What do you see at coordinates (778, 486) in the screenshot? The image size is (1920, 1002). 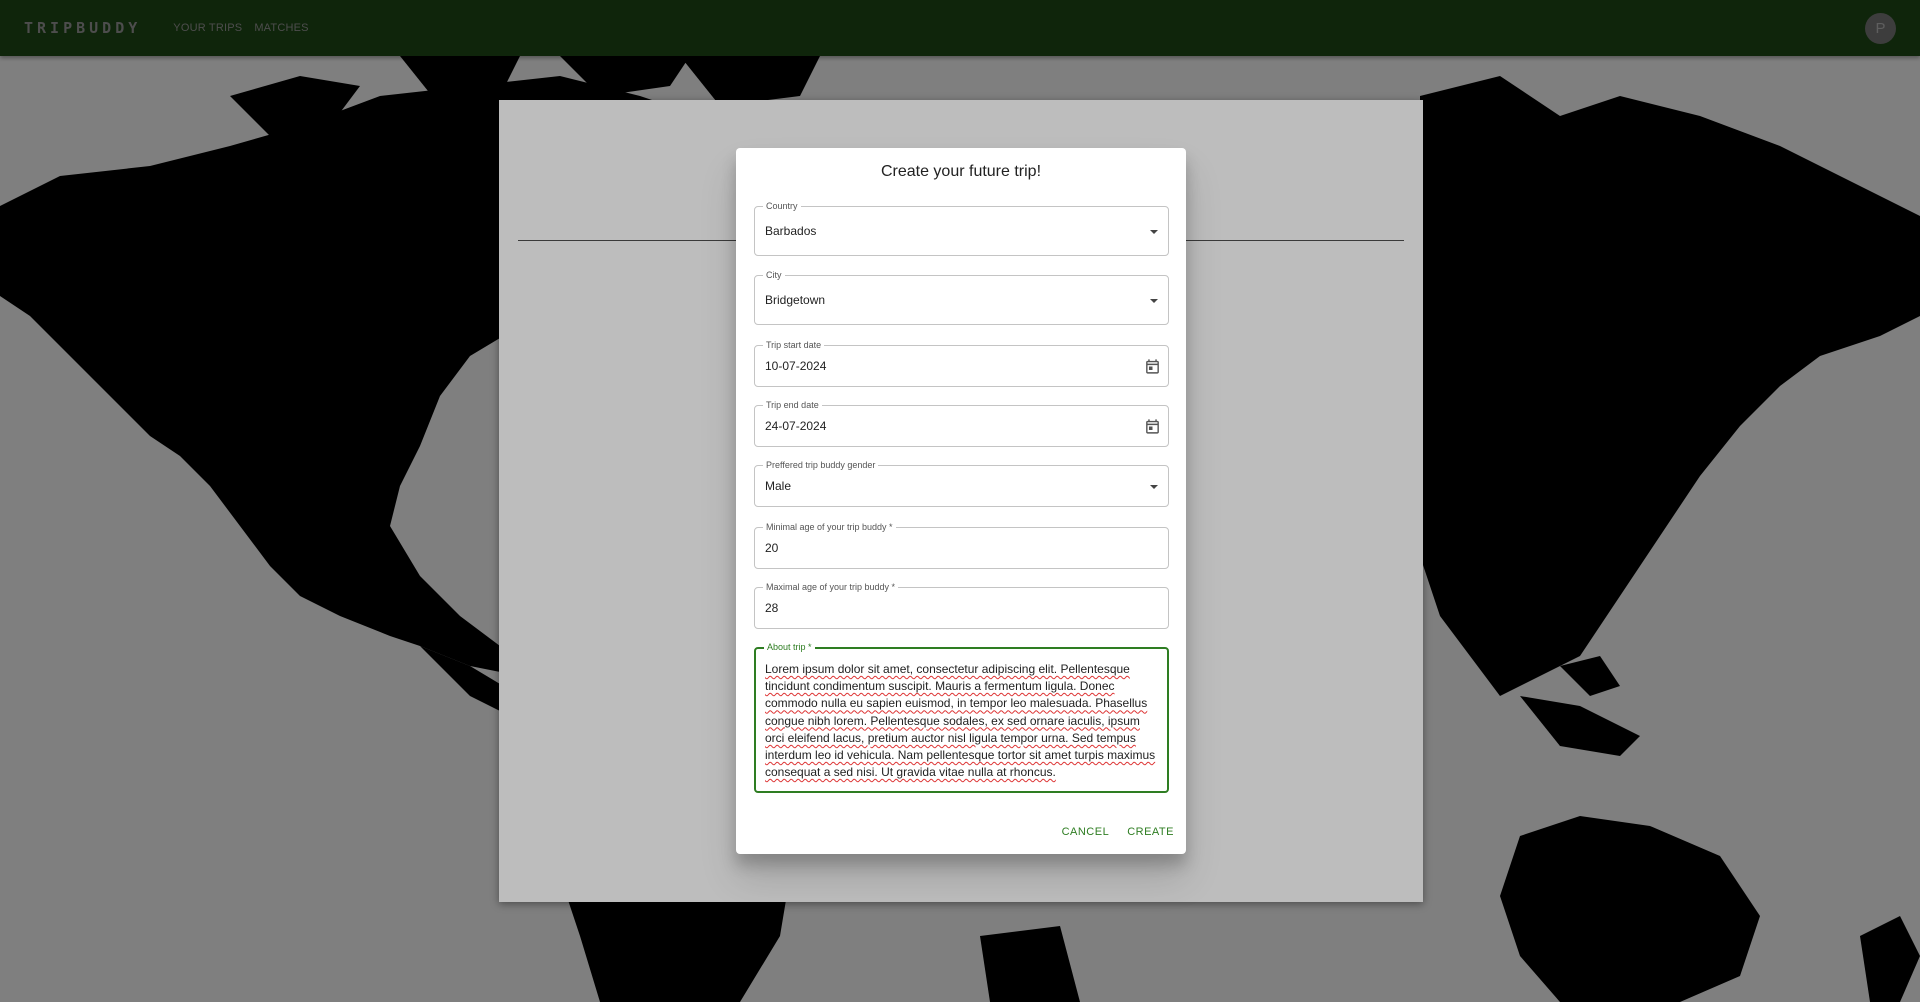 I see `gender-value: Male` at bounding box center [778, 486].